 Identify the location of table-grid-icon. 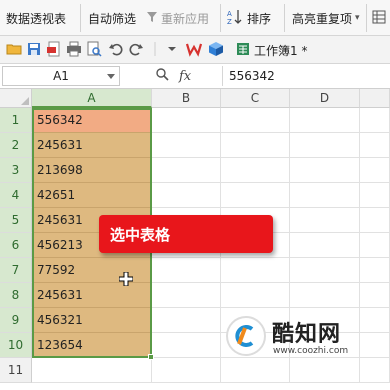
(379, 18).